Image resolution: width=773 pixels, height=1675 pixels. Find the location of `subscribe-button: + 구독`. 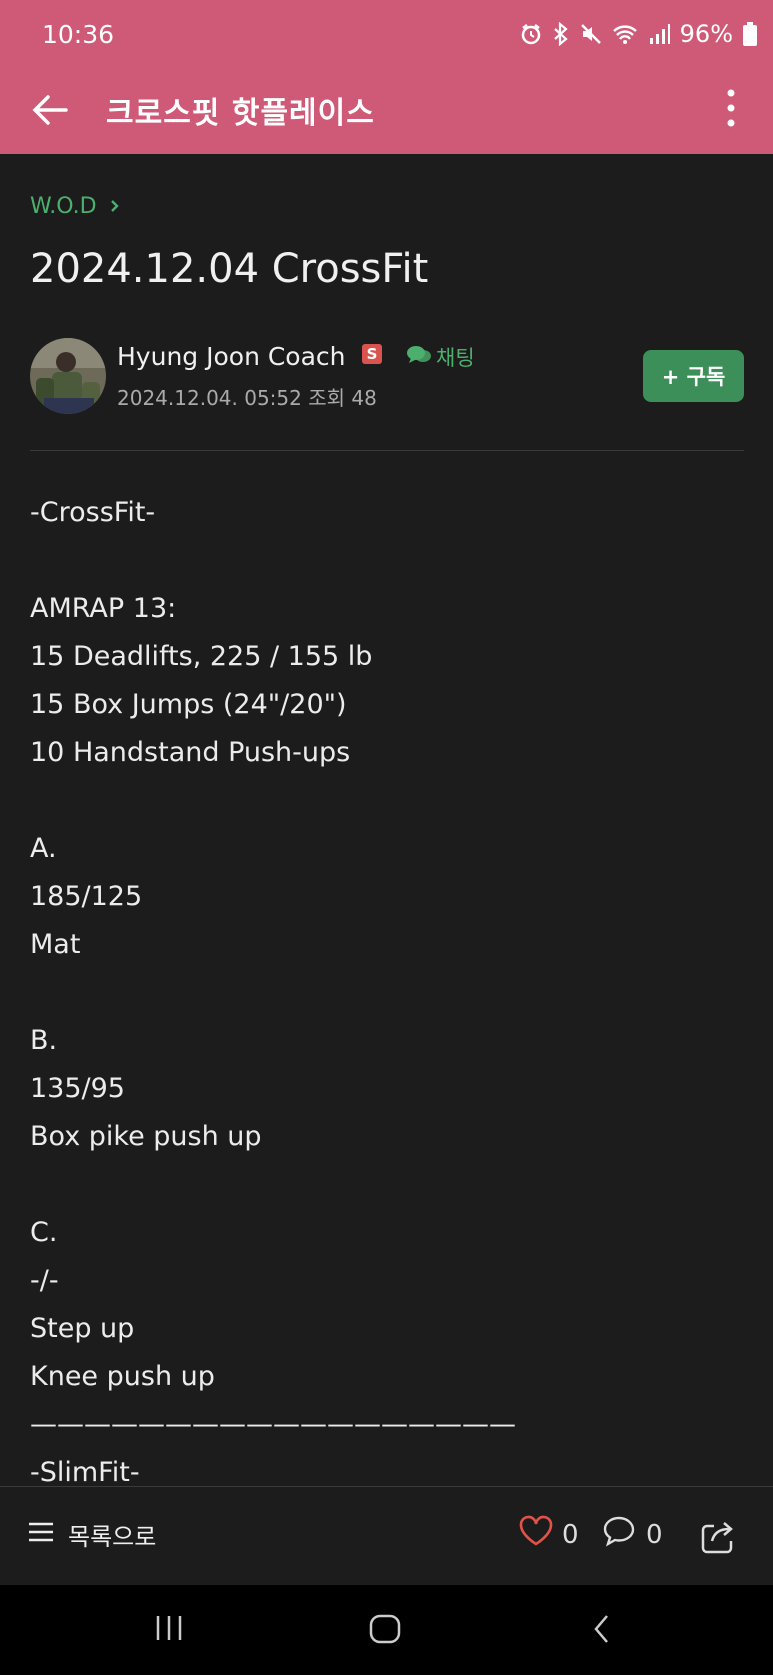

subscribe-button: + 구독 is located at coordinates (693, 376).